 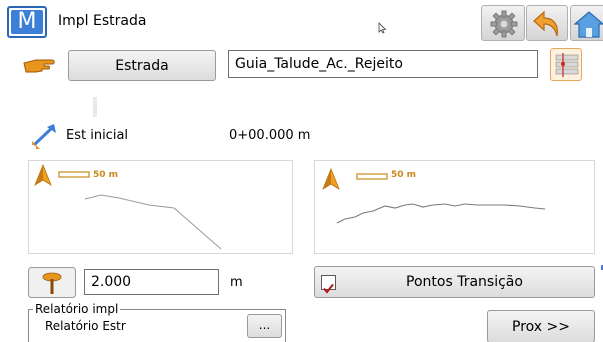 I want to click on profile-view-canvas, so click(x=434, y=195).